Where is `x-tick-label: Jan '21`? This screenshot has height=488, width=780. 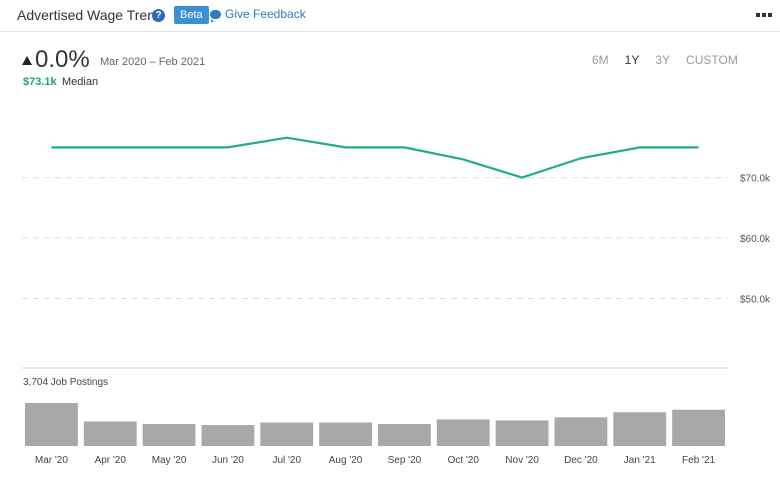 x-tick-label: Jan '21 is located at coordinates (640, 460).